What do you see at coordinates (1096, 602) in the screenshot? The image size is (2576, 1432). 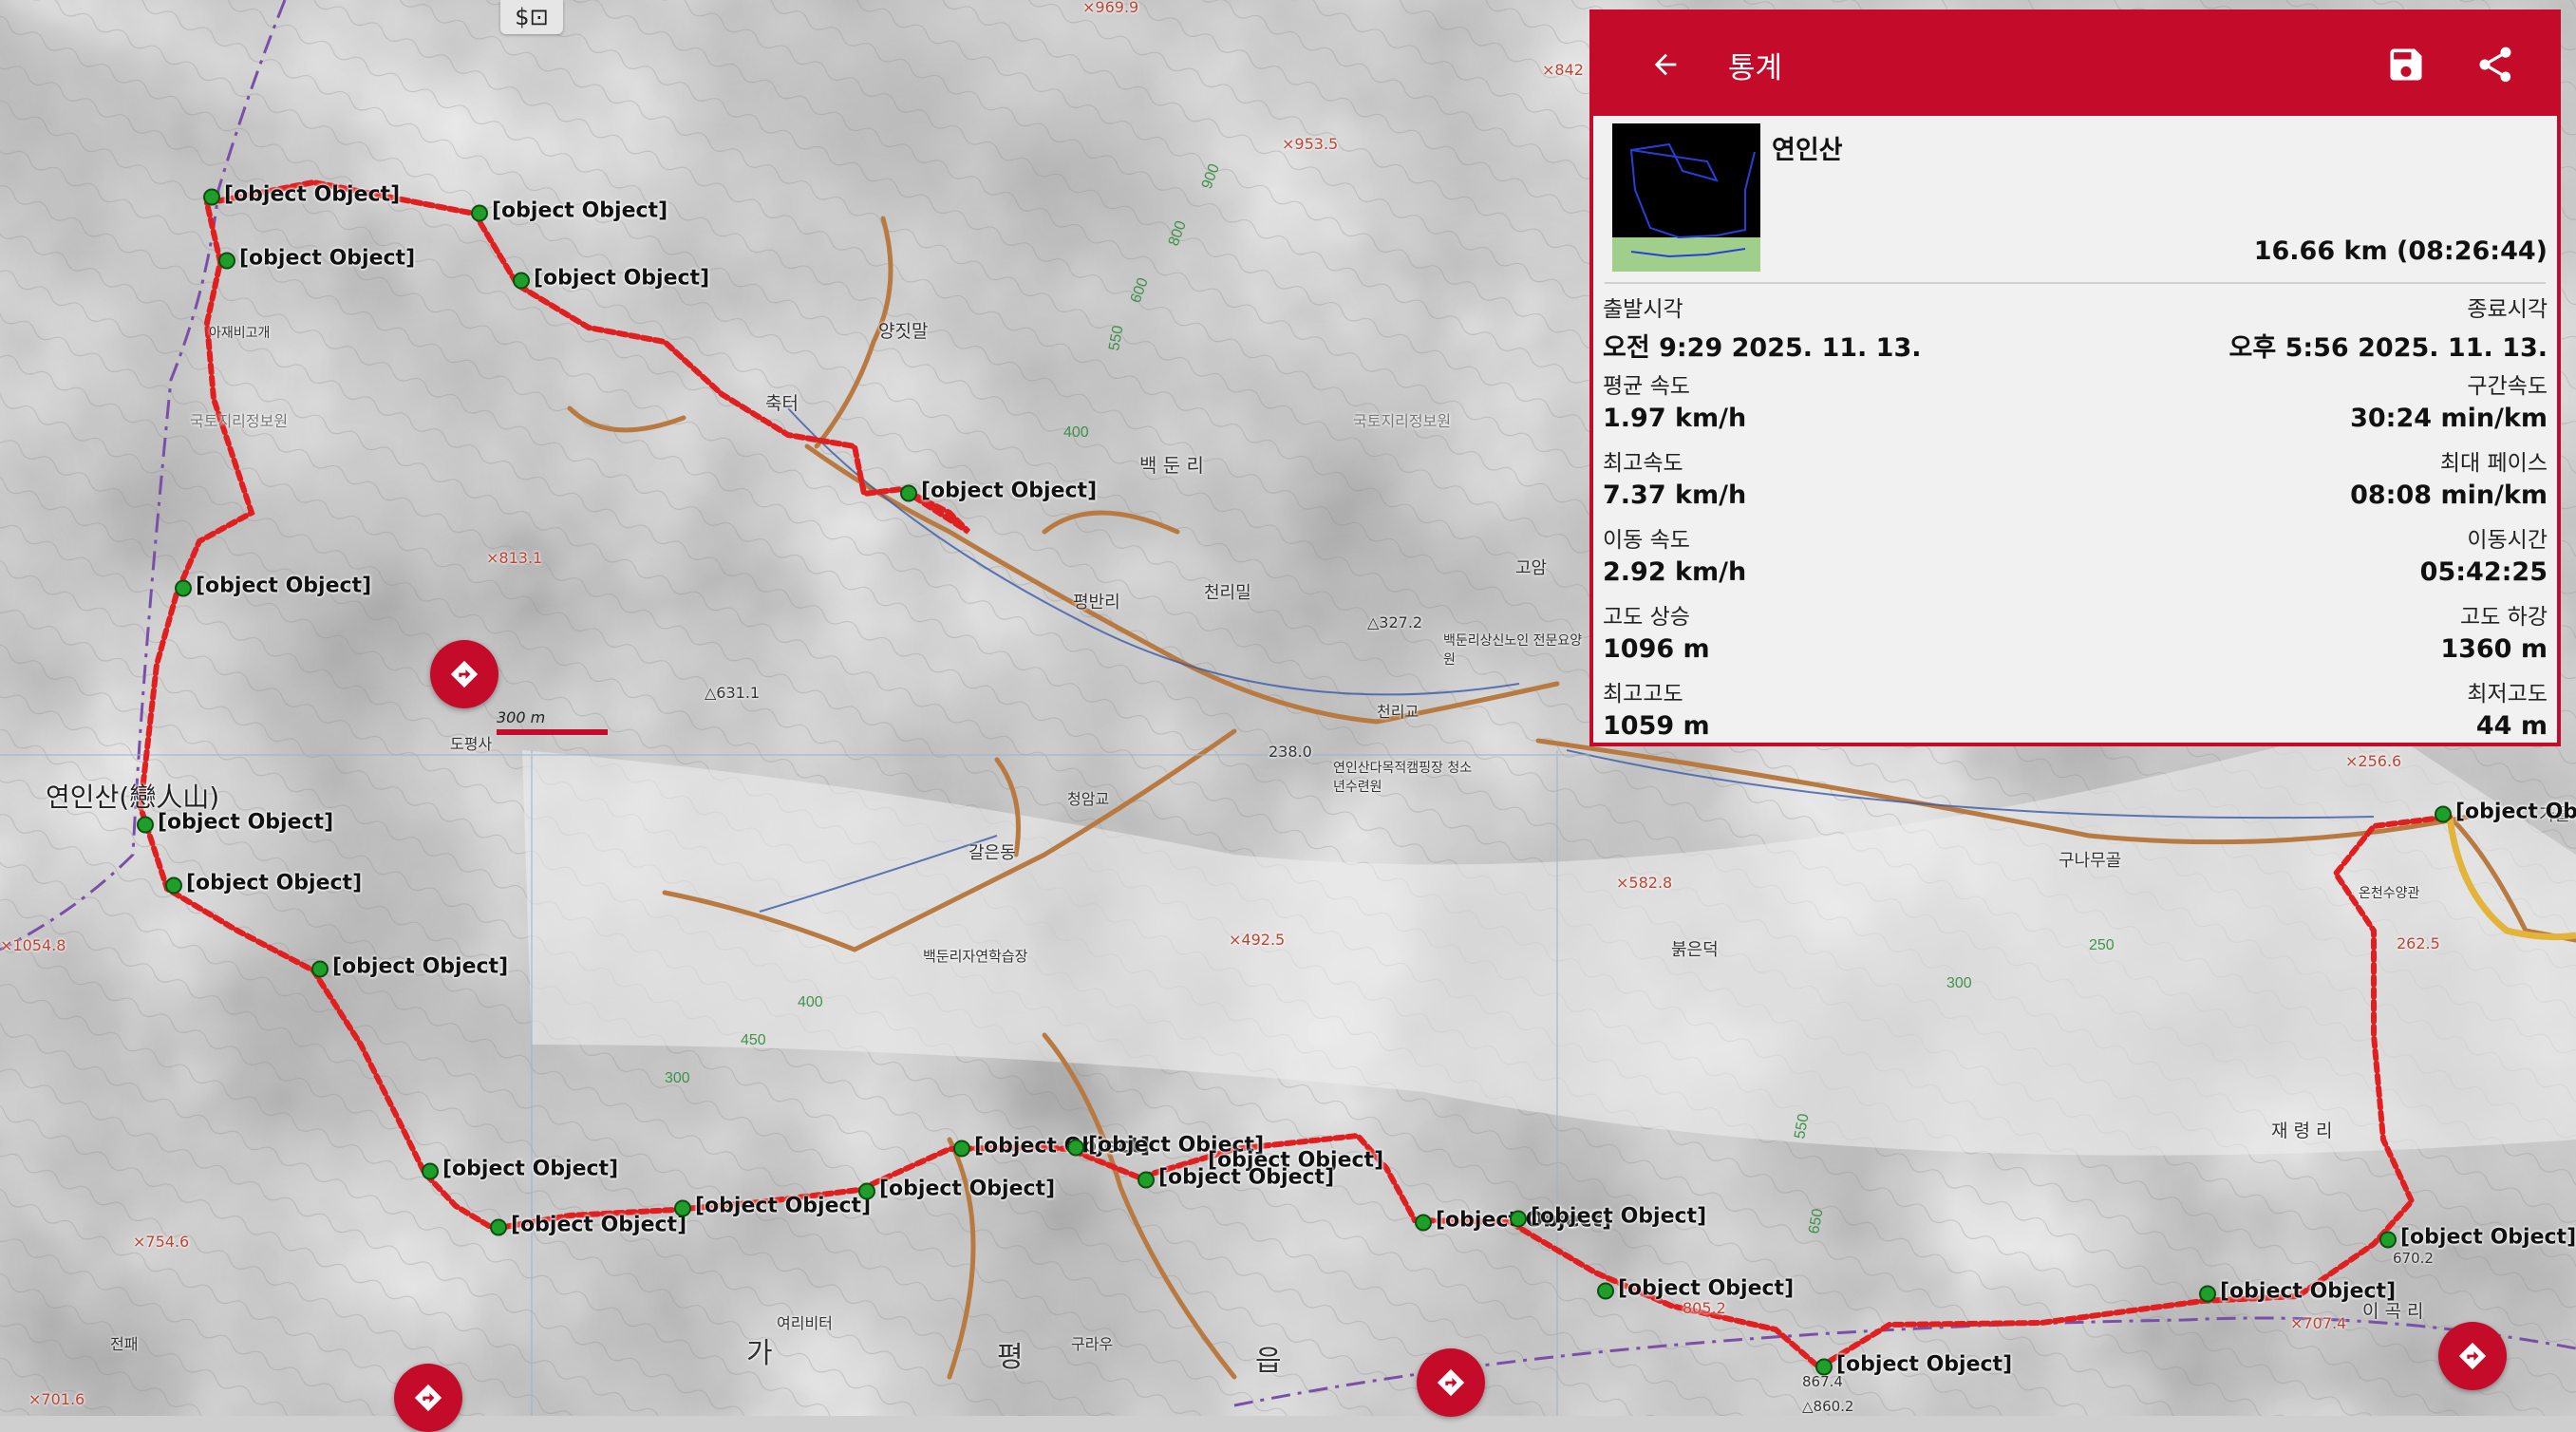 I see `place-label: 평반리` at bounding box center [1096, 602].